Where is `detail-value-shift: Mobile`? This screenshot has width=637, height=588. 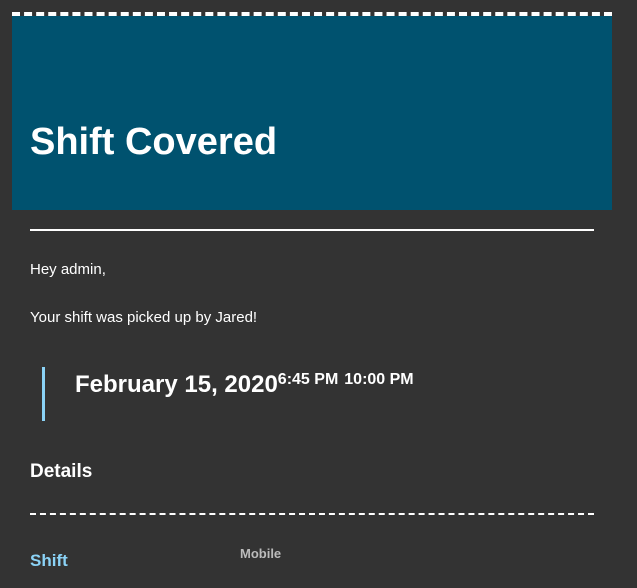 detail-value-shift: Mobile is located at coordinates (261, 553).